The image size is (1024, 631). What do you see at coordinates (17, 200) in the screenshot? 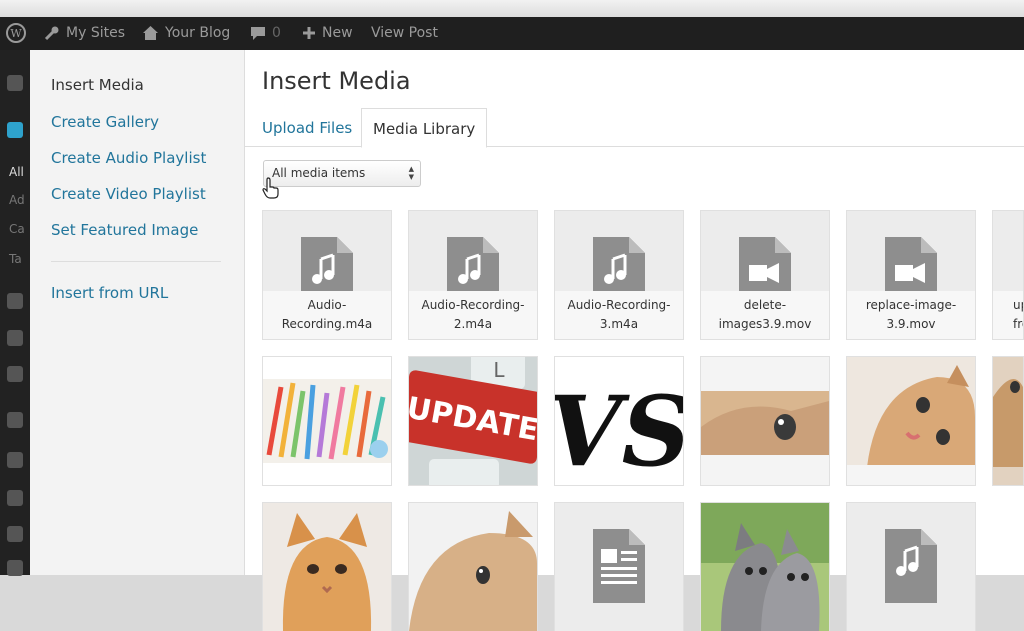
I see `rail-add-new: Ad` at bounding box center [17, 200].